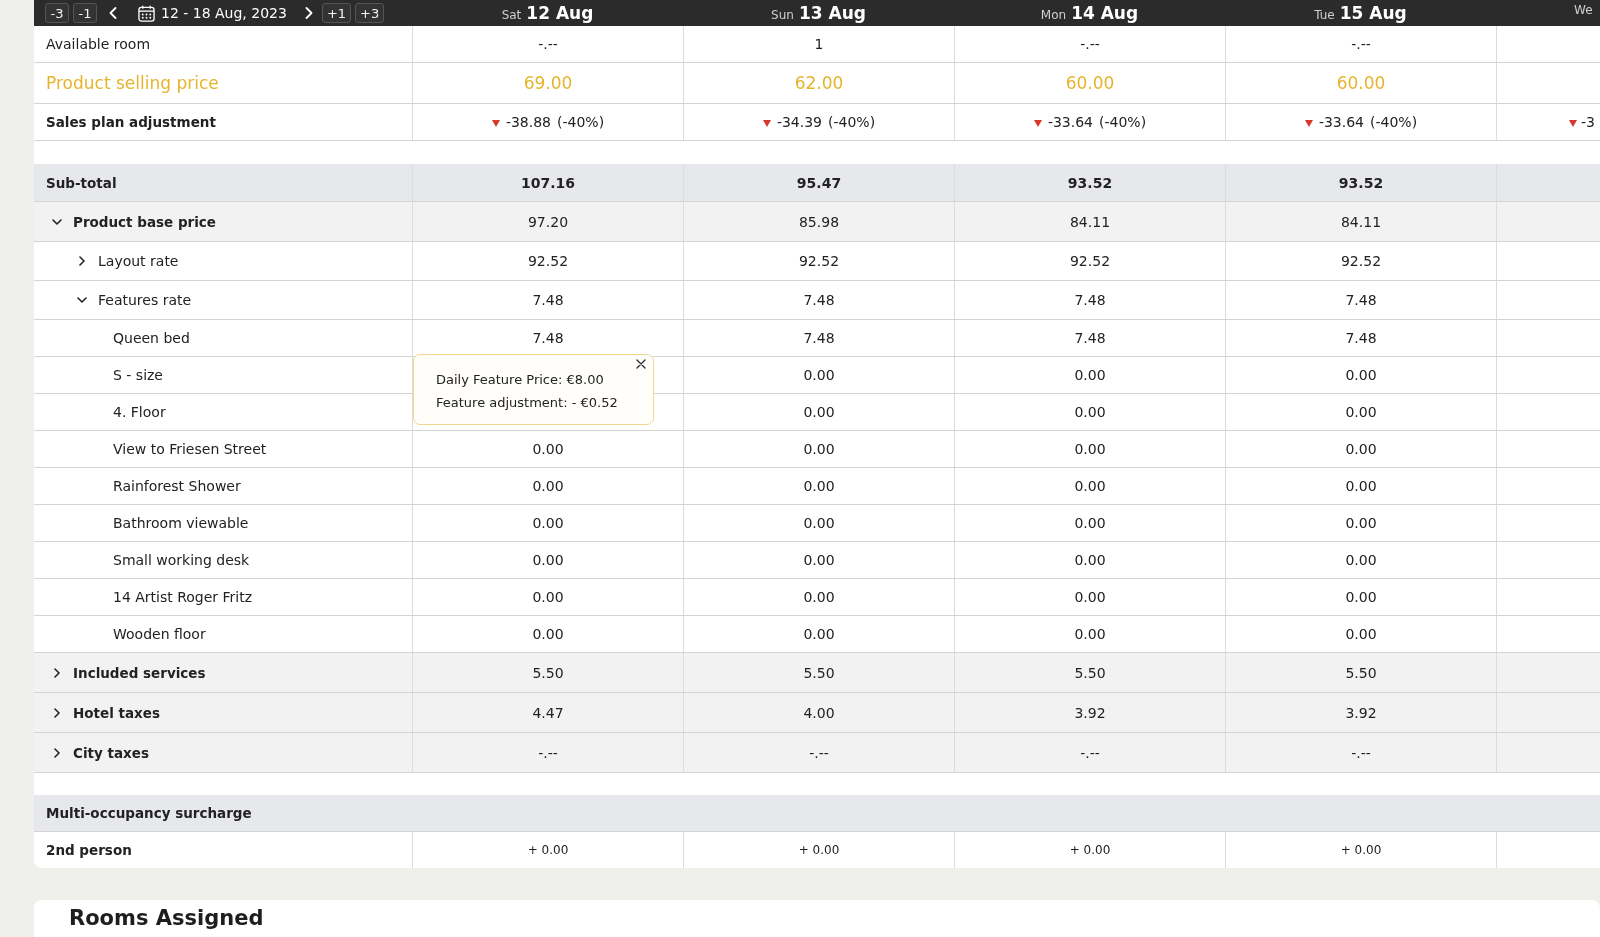 This screenshot has height=937, width=1600. I want to click on step-back-button: -3, so click(57, 13).